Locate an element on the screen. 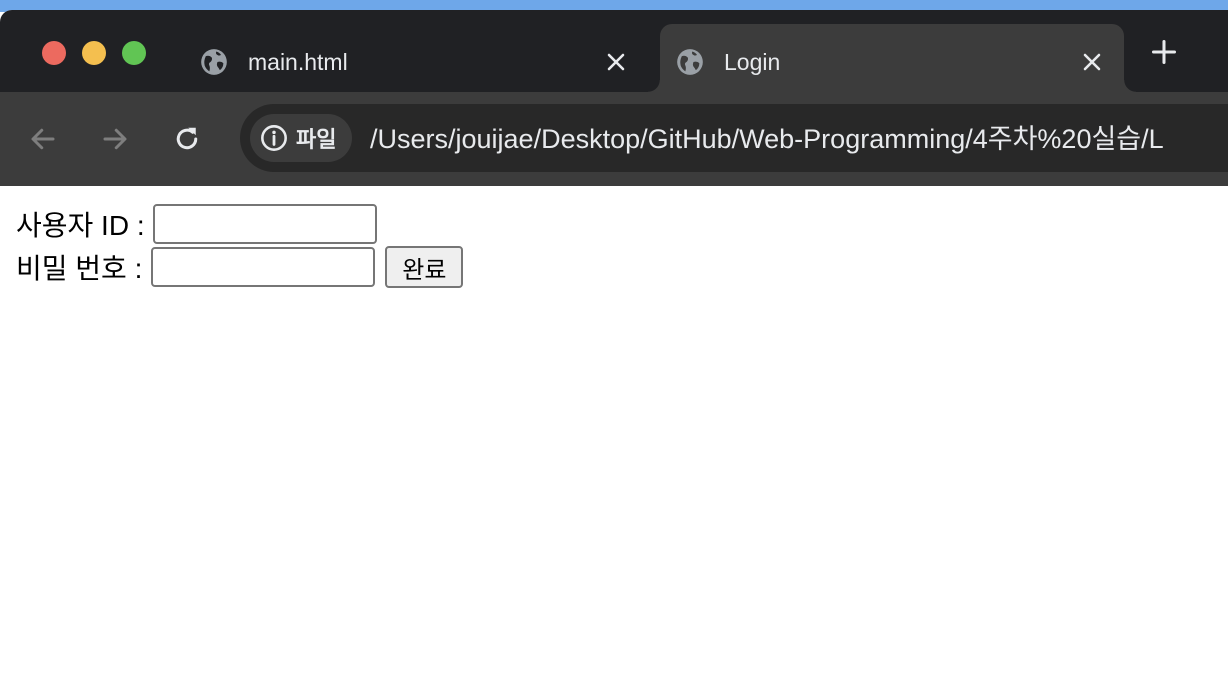 The image size is (1228, 686). password-row: 비밀 번호 : 완료 is located at coordinates (240, 267).